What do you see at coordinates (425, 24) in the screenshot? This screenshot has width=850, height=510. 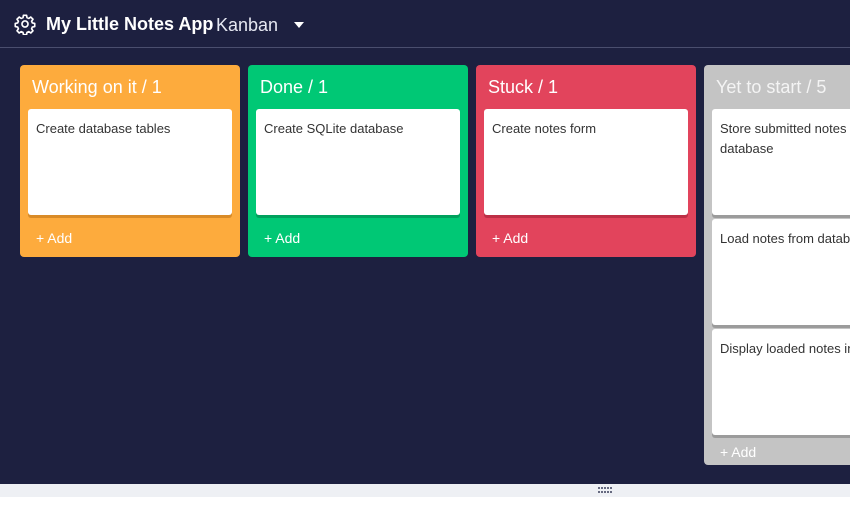 I see `app-header: My Little Notes App Kanban` at bounding box center [425, 24].